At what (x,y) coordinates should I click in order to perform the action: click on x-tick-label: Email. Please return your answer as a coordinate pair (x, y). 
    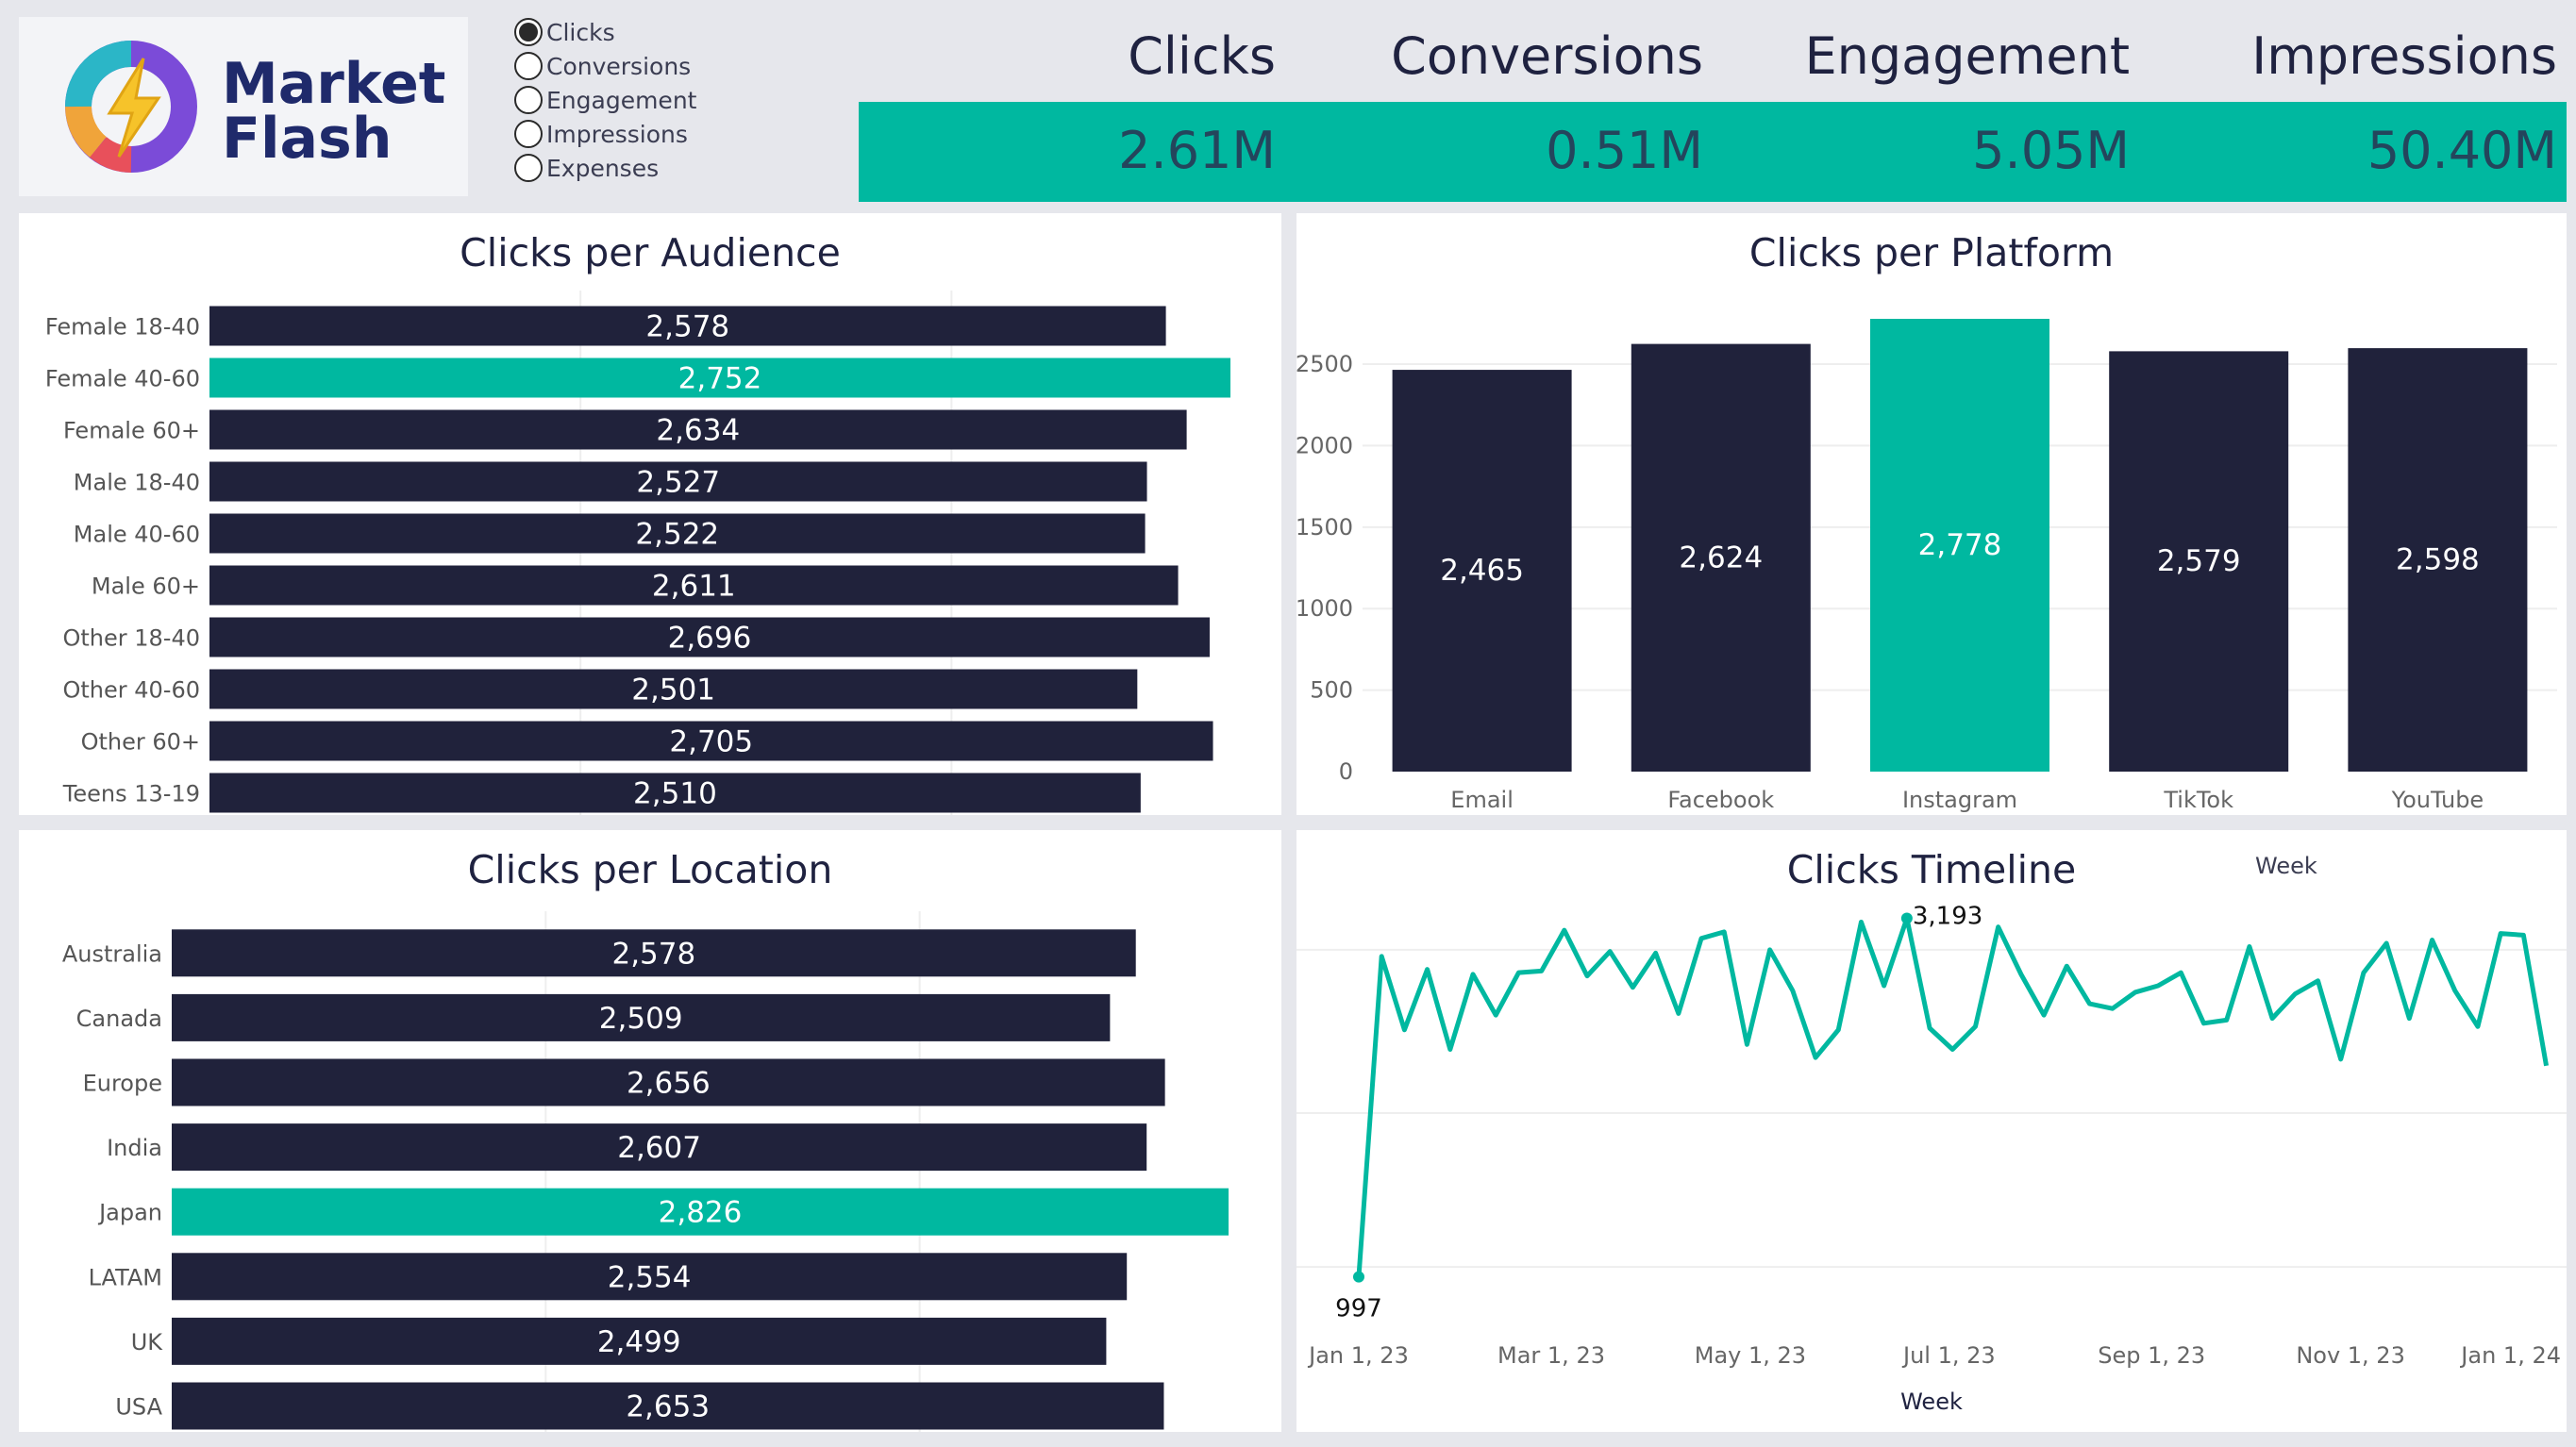
    Looking at the image, I should click on (1482, 800).